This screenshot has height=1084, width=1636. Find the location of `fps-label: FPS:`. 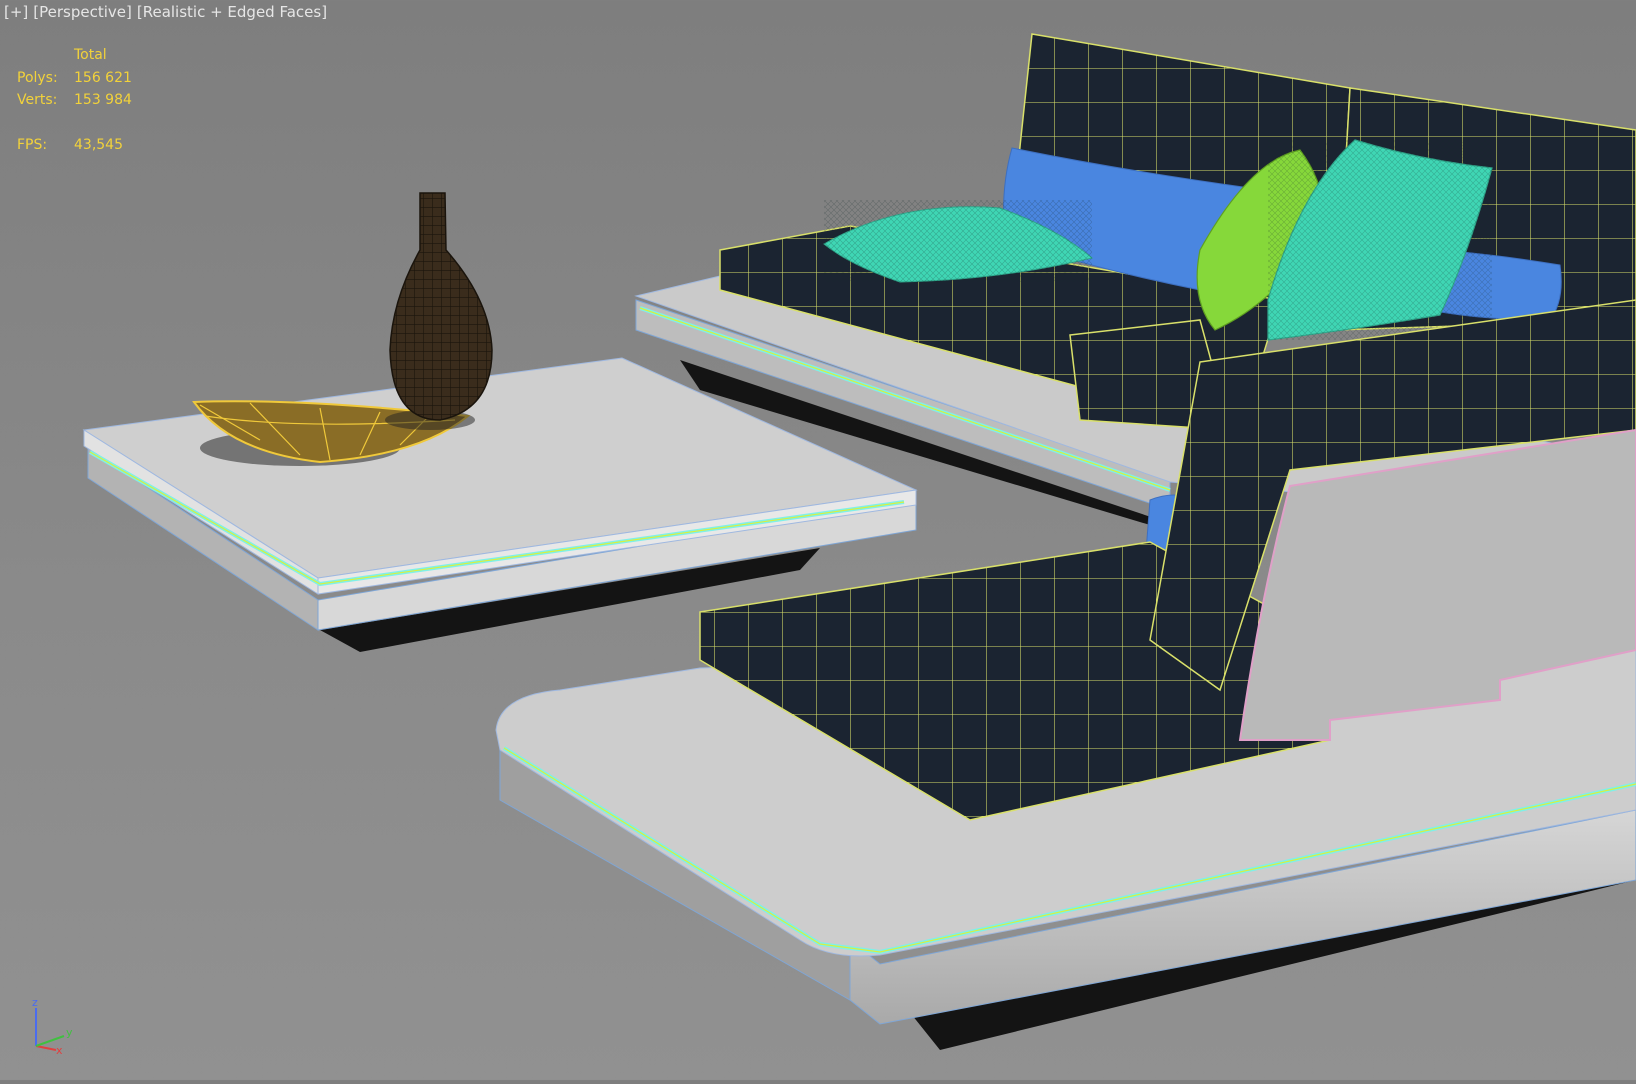

fps-label: FPS: is located at coordinates (32, 144).